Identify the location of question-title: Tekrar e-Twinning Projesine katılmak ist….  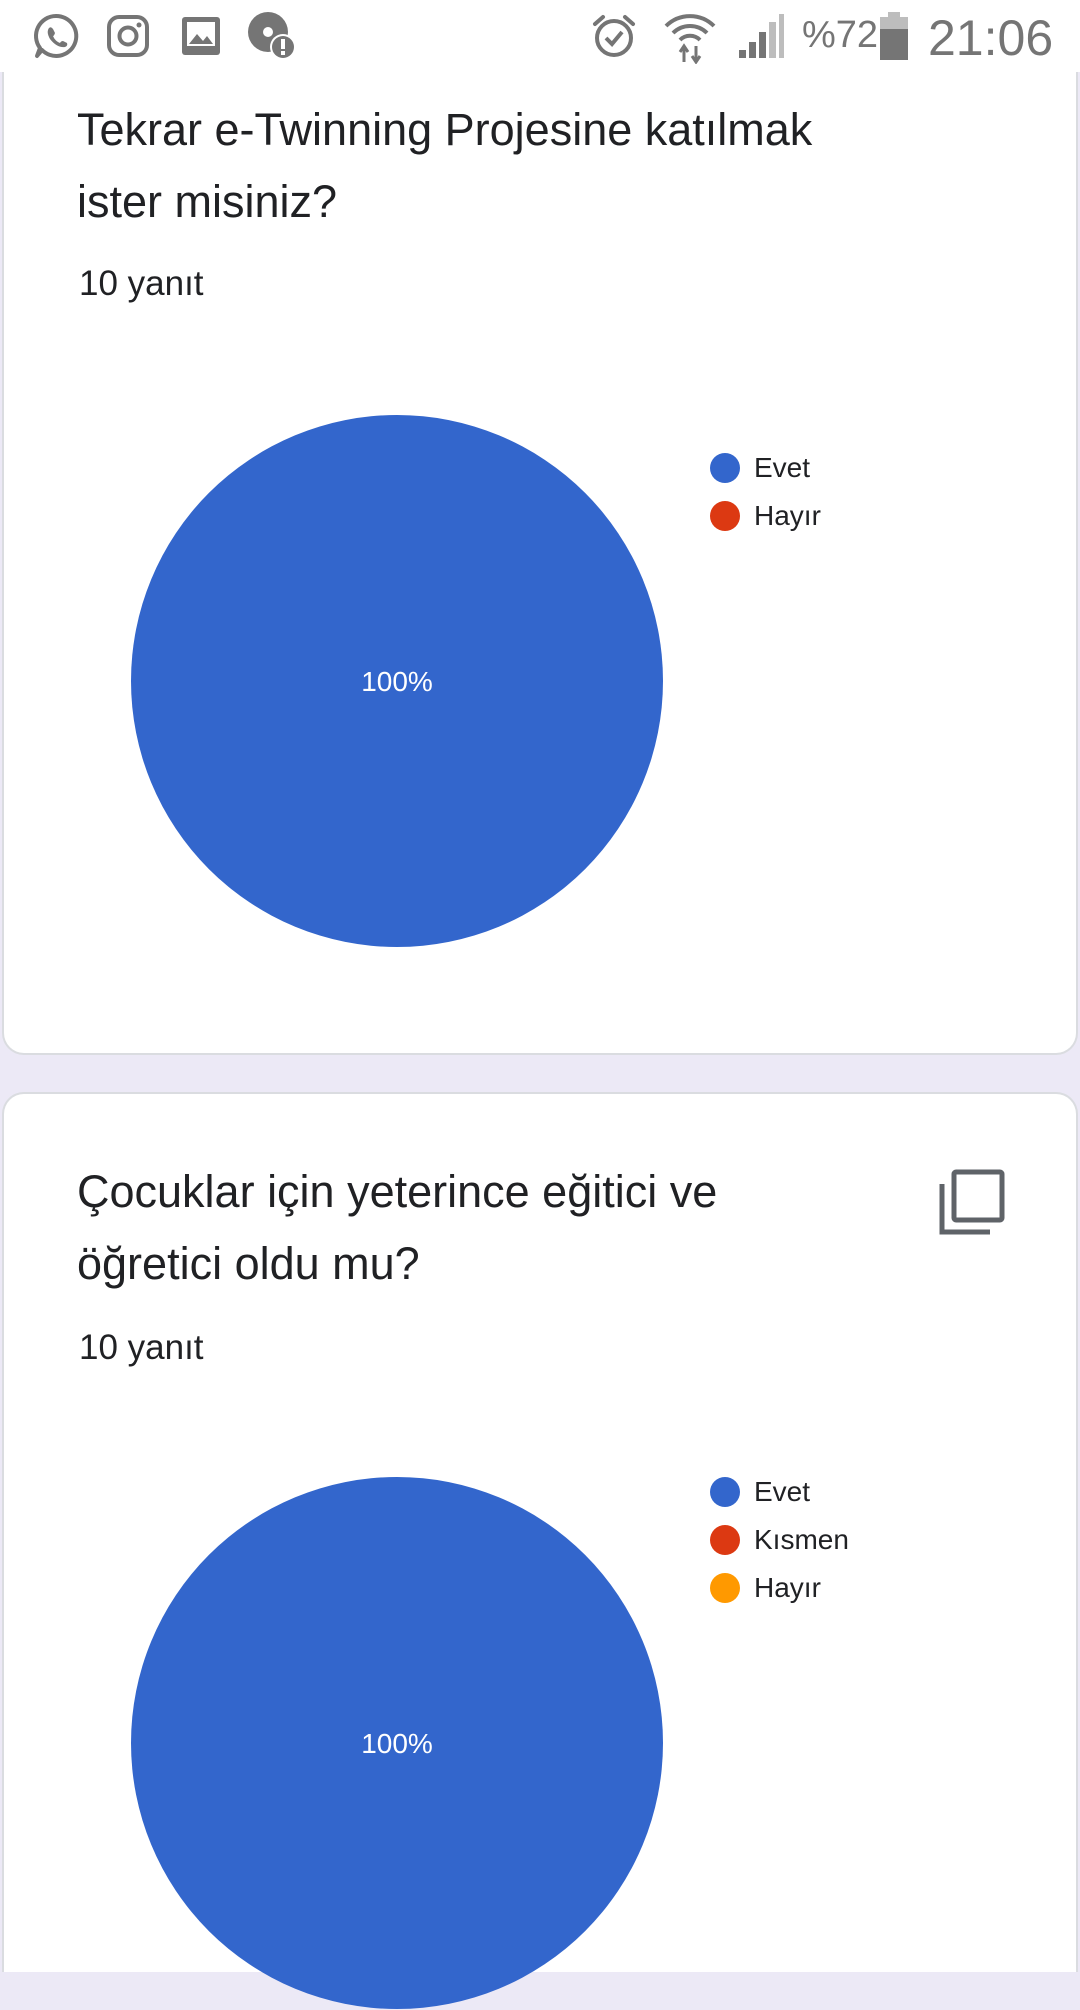
(445, 165).